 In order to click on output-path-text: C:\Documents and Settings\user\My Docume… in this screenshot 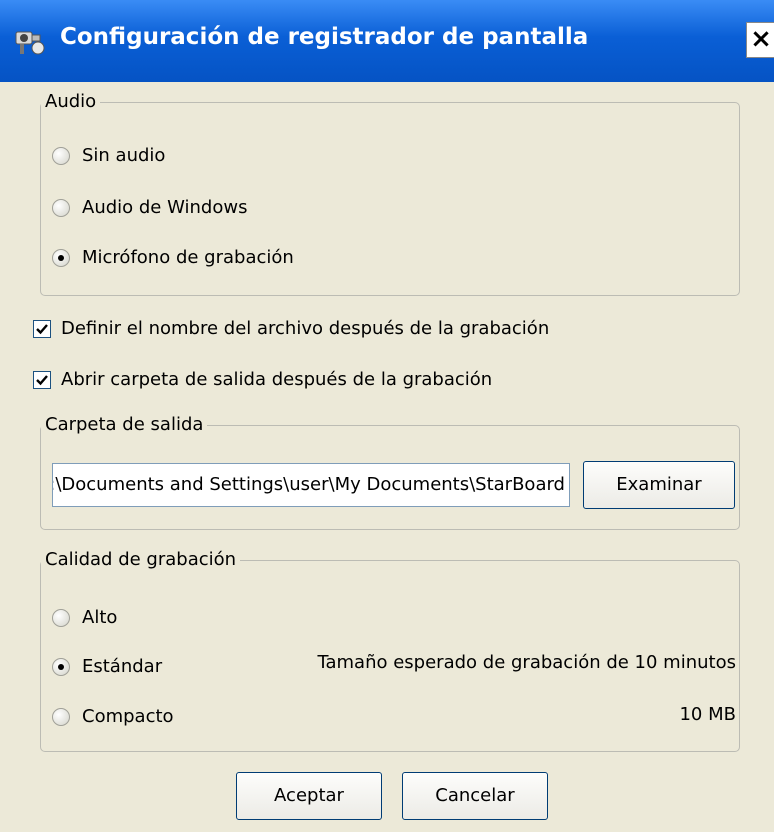, I will do `click(308, 484)`.